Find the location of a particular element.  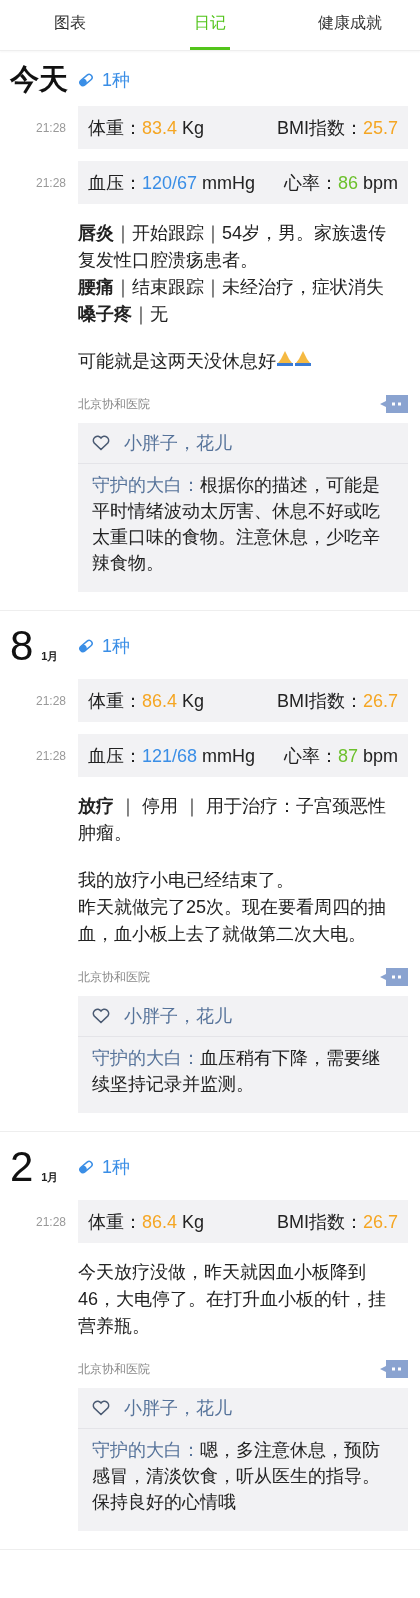

bmi-reading: BMI指数：25.7 is located at coordinates (337, 128).